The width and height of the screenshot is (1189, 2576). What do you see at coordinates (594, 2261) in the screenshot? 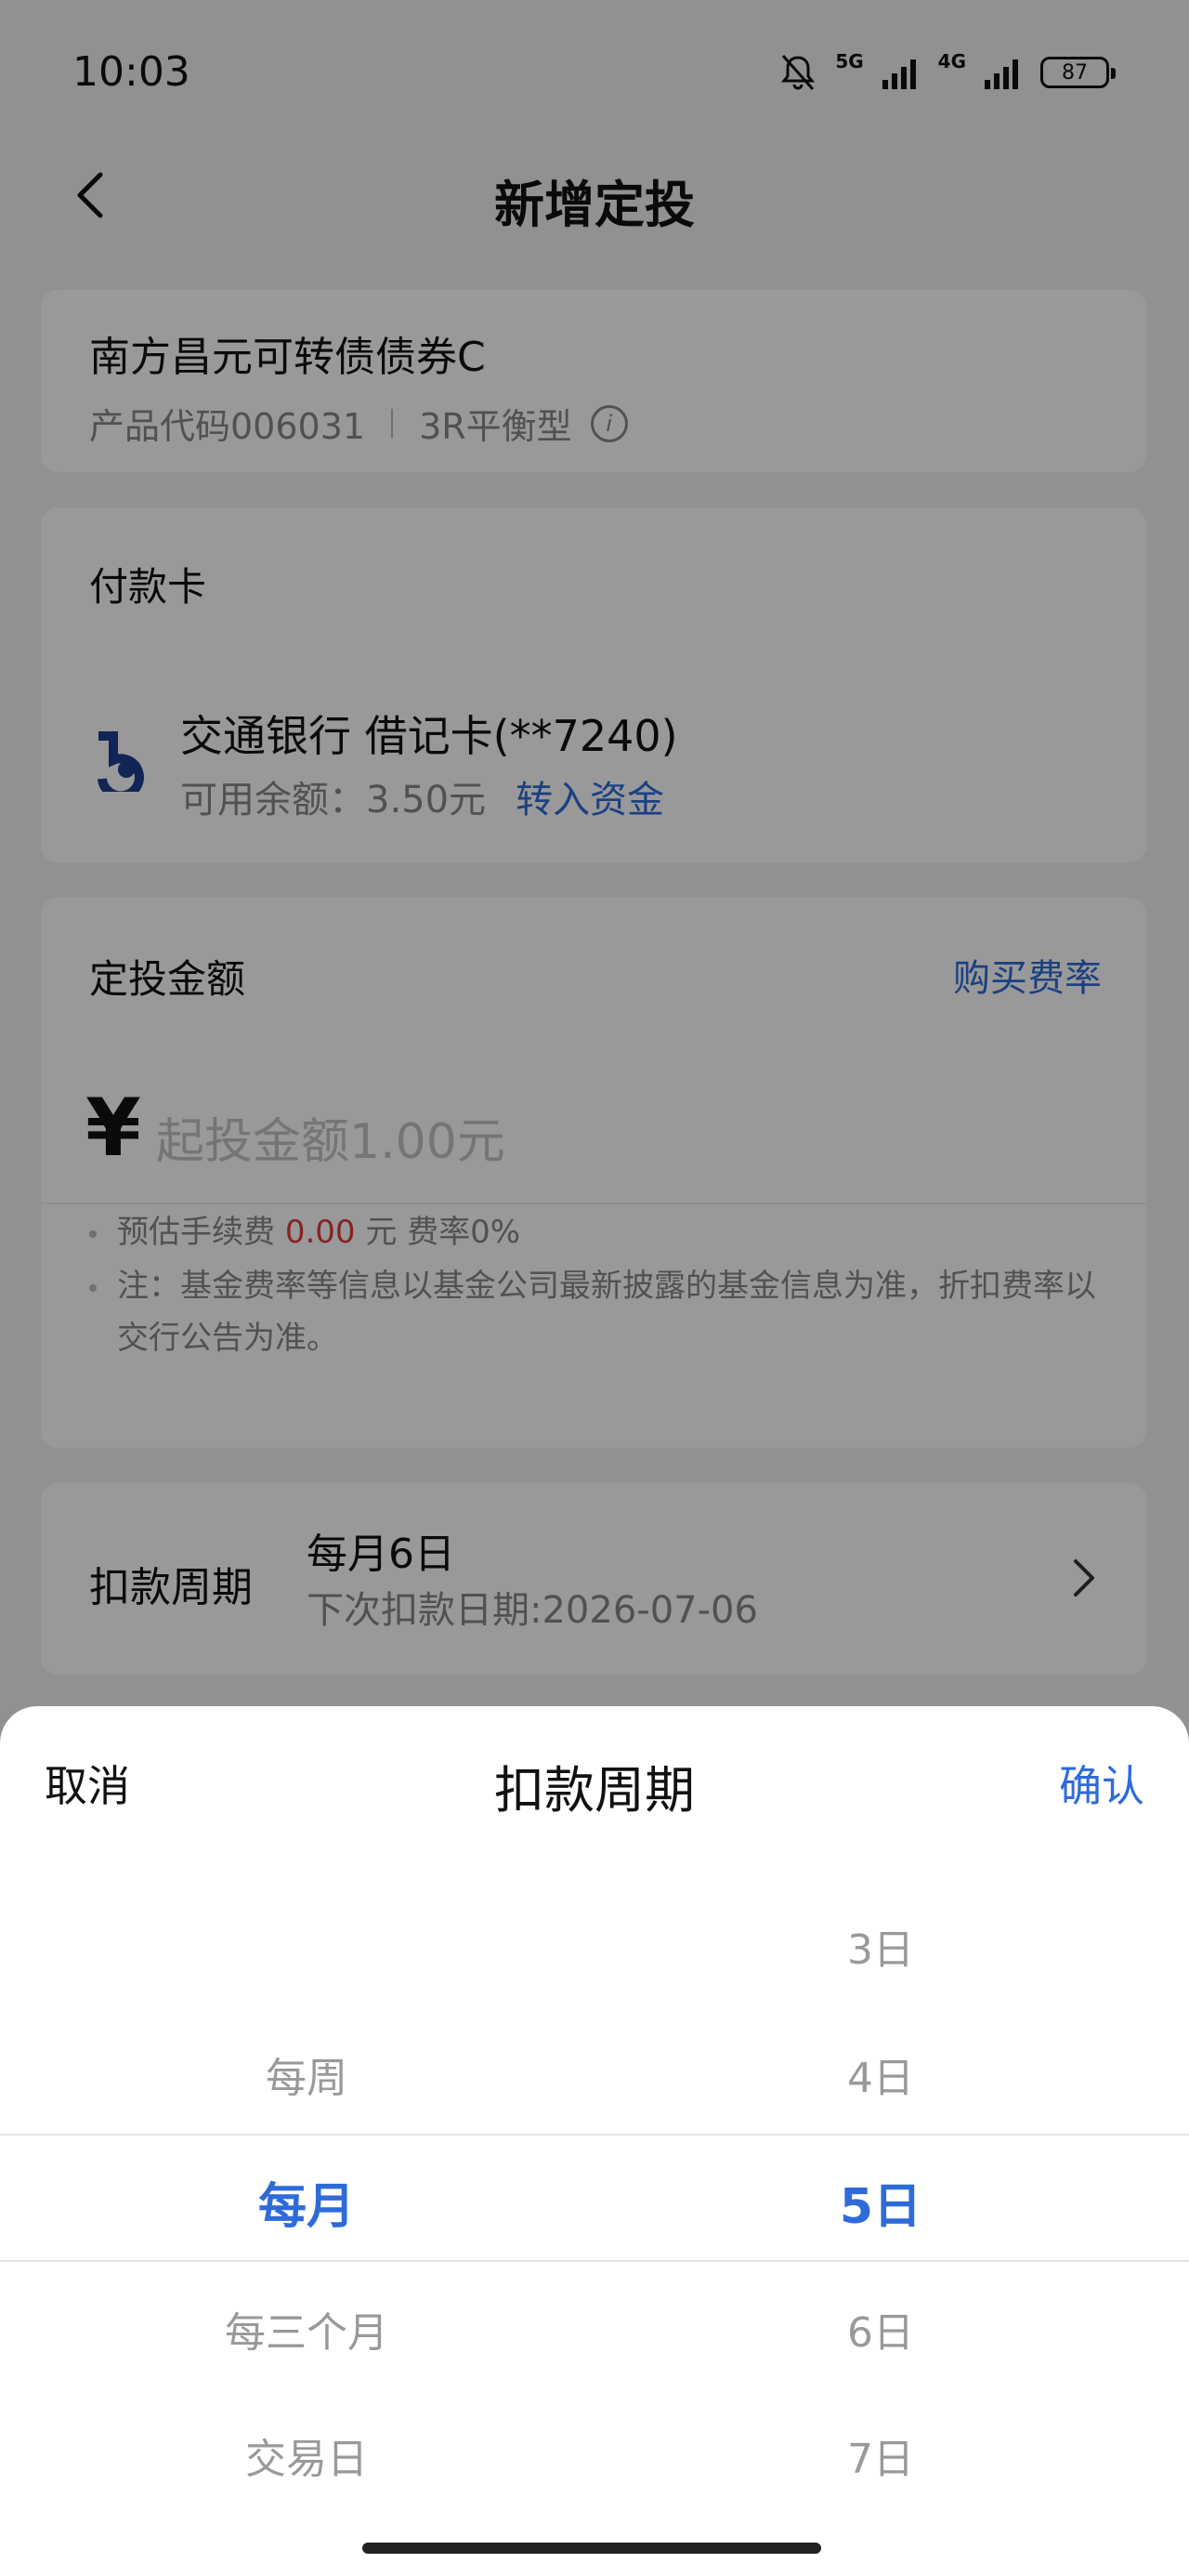
I see `selection-line-bottom` at bounding box center [594, 2261].